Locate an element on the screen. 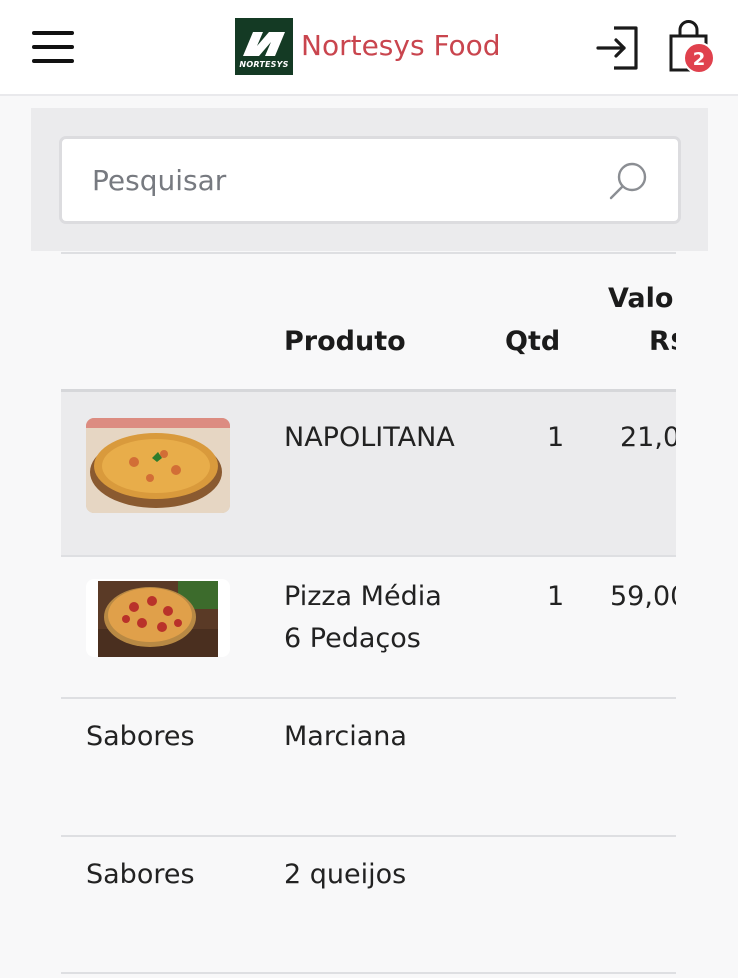 The image size is (738, 978). logo-mark-icon is located at coordinates (264, 44).